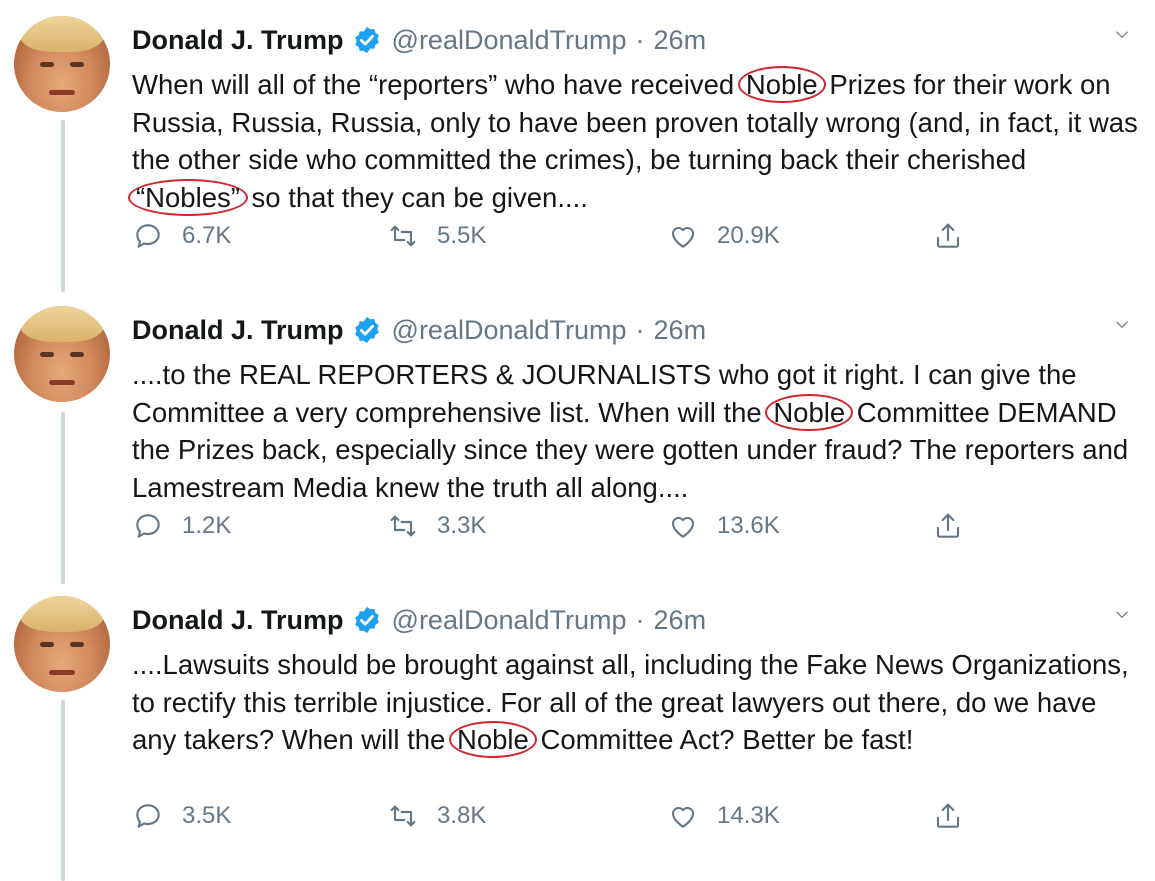 The image size is (1155, 881). Describe the element at coordinates (436, 236) in the screenshot. I see `retweet-button: 5.5K` at that location.